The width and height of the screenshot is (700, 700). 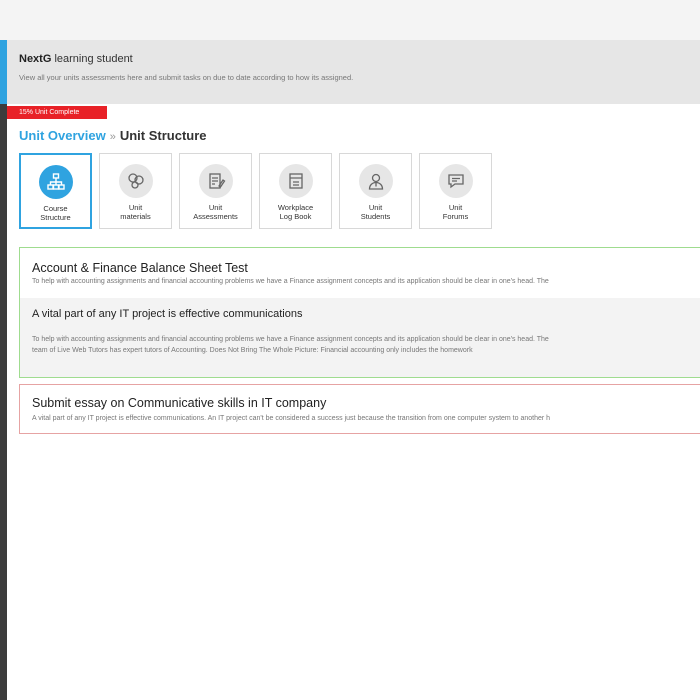 What do you see at coordinates (55, 213) in the screenshot?
I see `tile-label: Course Structure` at bounding box center [55, 213].